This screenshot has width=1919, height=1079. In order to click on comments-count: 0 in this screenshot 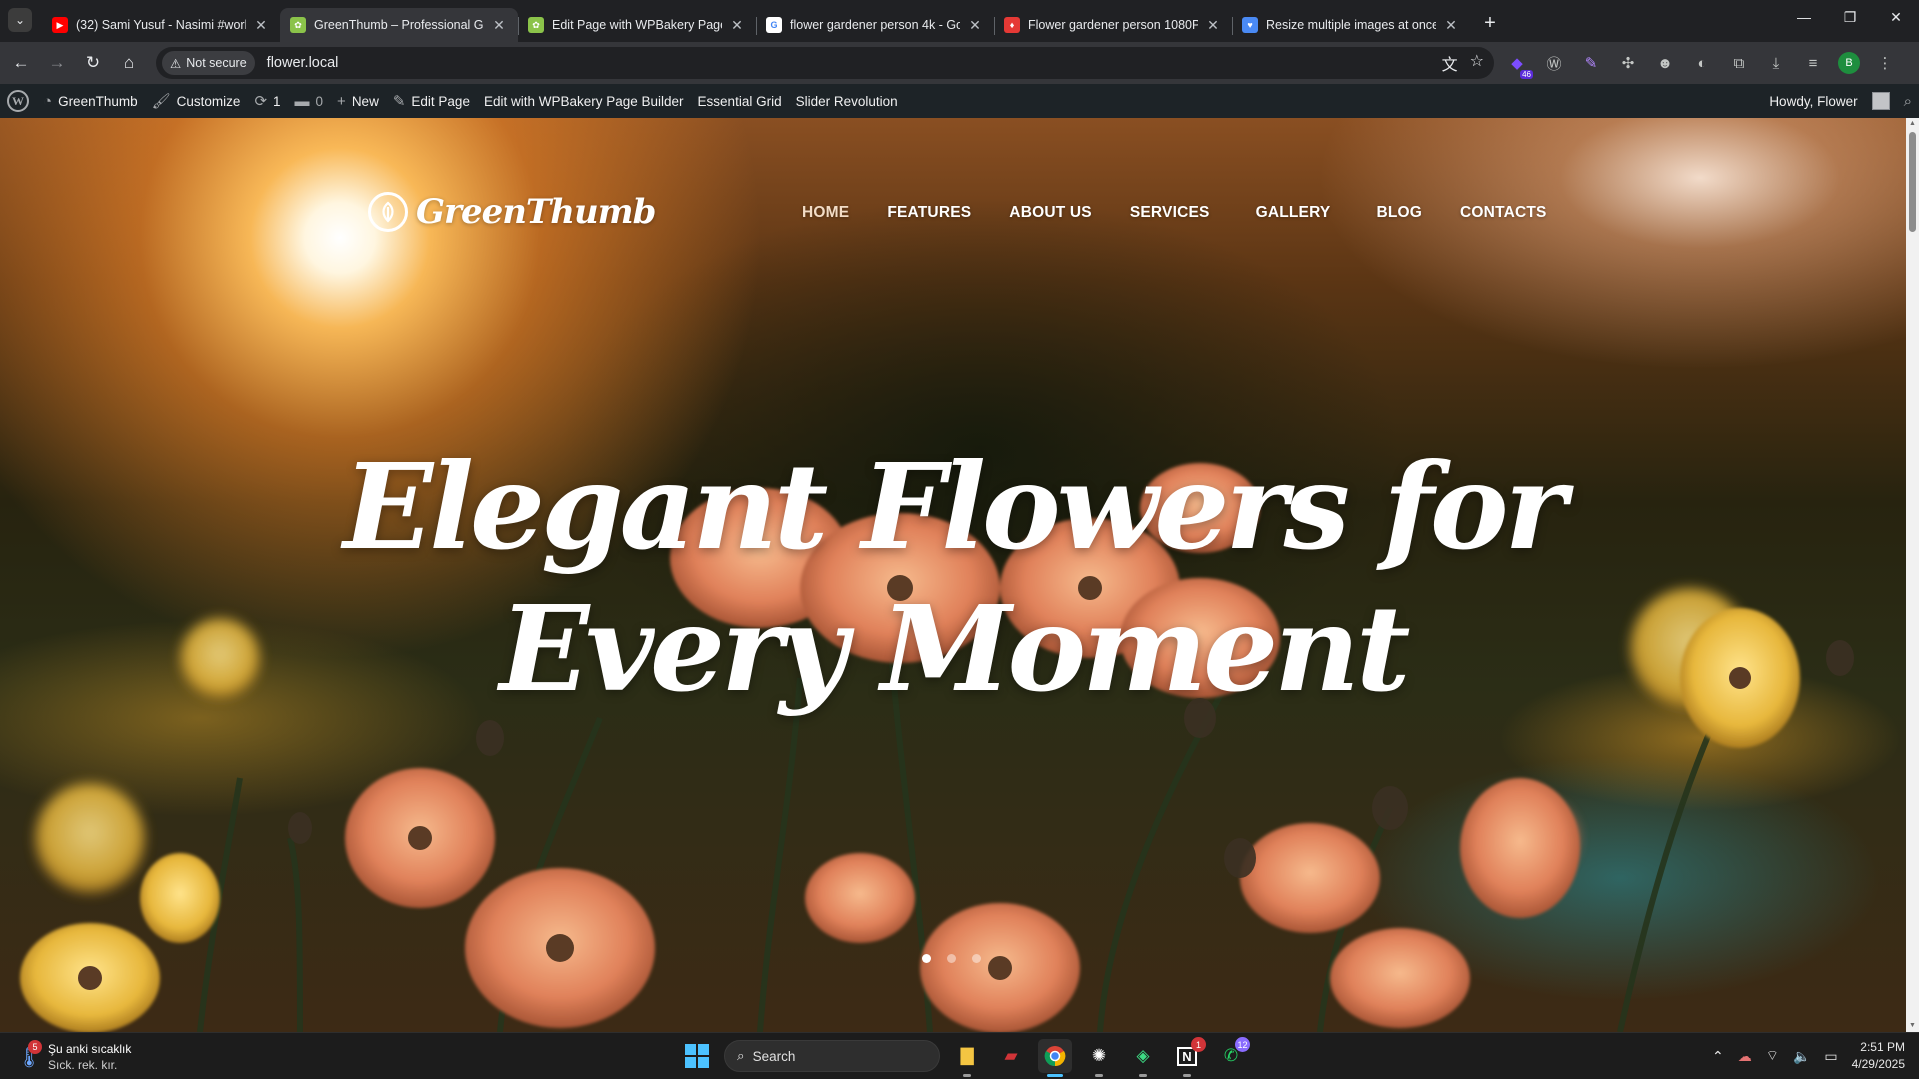, I will do `click(319, 101)`.